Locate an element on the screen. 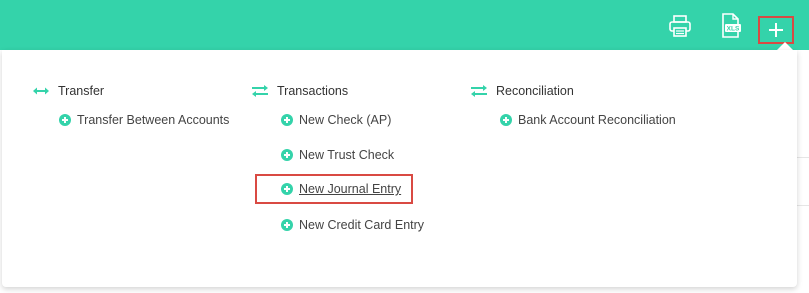  two-way-arrow-icon is located at coordinates (41, 91).